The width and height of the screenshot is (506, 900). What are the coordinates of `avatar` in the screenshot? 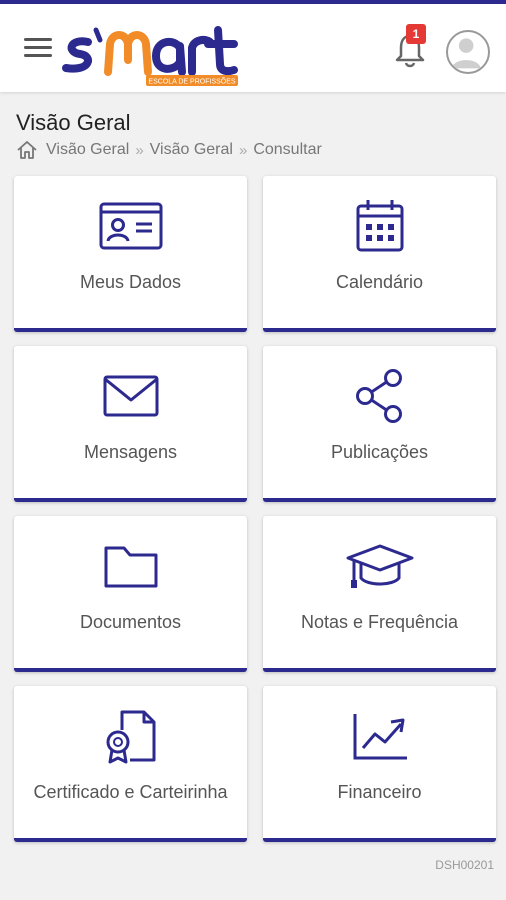 It's located at (468, 52).